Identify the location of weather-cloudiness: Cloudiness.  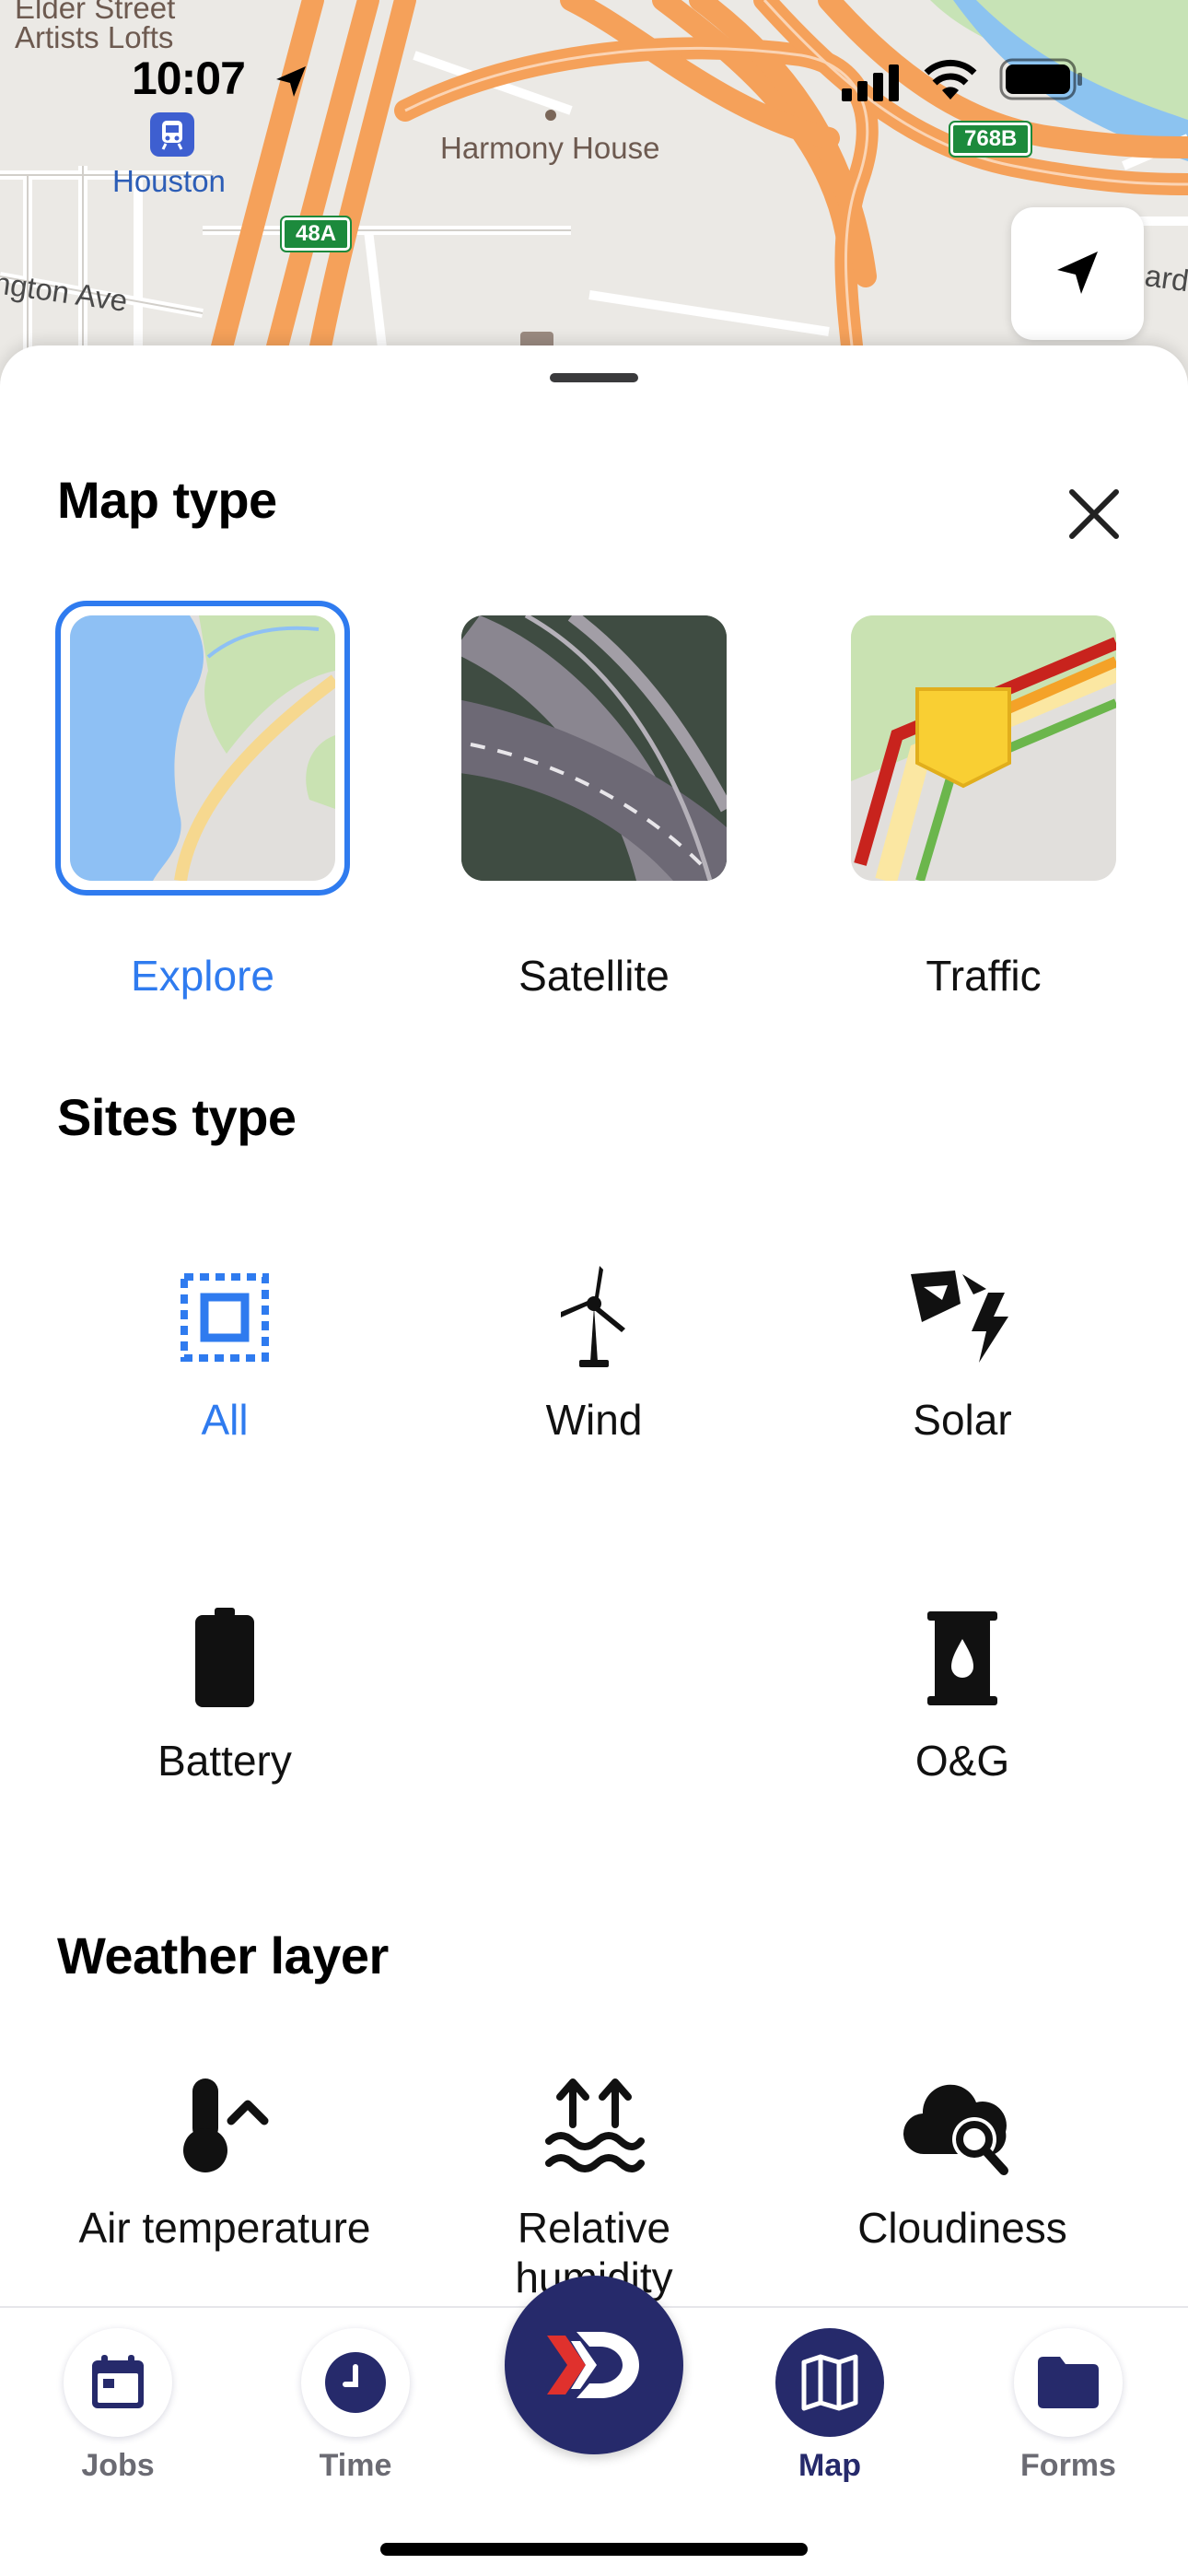
(962, 2161).